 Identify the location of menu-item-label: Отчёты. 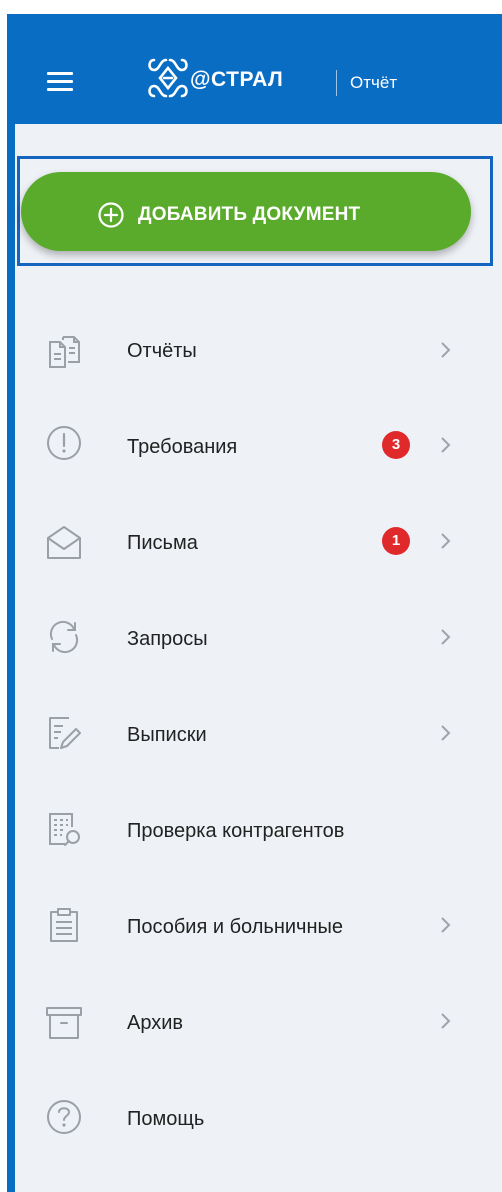
(162, 351).